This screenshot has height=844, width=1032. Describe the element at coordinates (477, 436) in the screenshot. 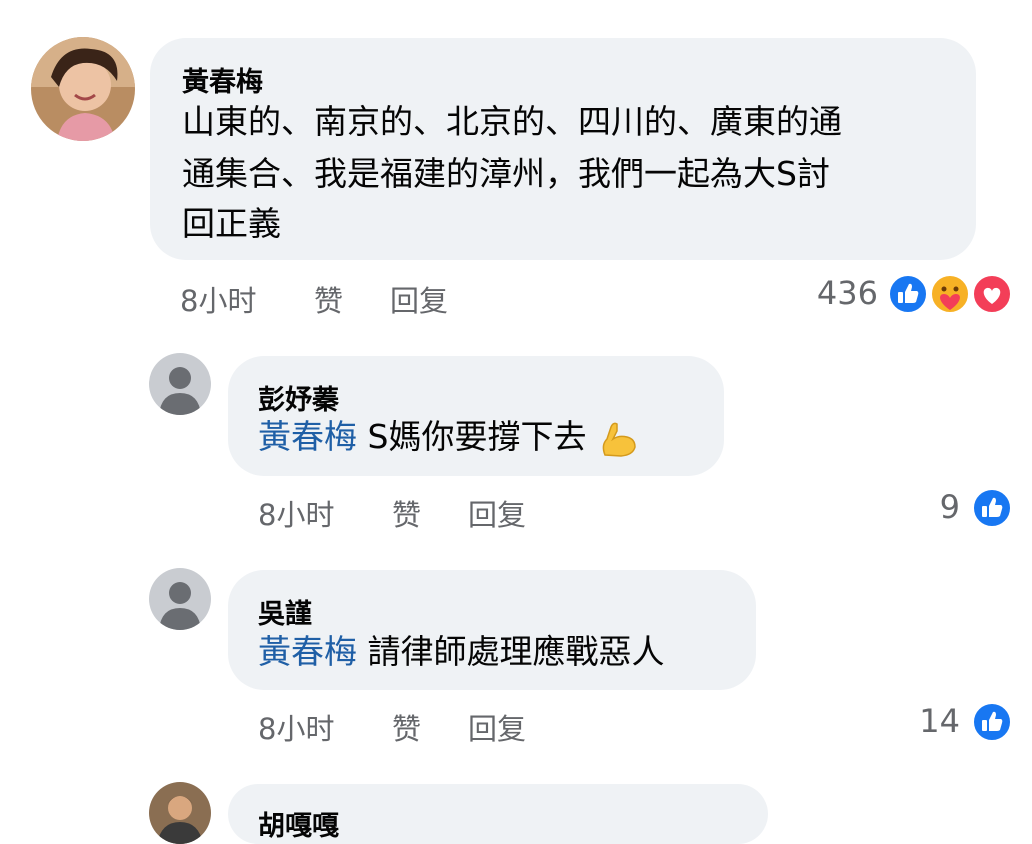

I see `comment-body: S媽你要撐下去` at that location.